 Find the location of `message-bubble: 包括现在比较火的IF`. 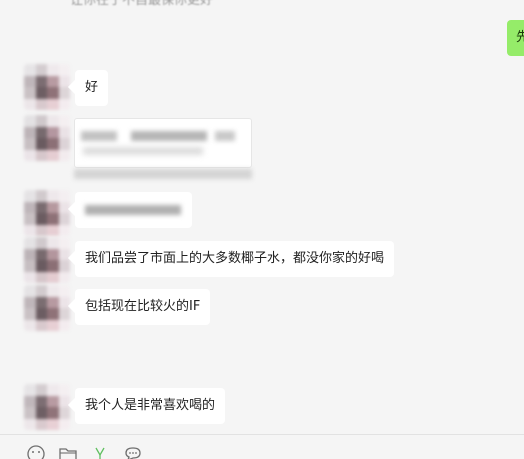

message-bubble: 包括现在比较火的IF is located at coordinates (143, 307).